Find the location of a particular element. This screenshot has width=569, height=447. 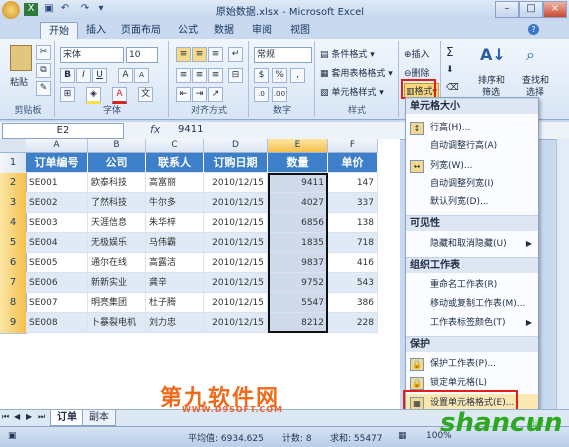

maximize-button: □ is located at coordinates (531, 9).